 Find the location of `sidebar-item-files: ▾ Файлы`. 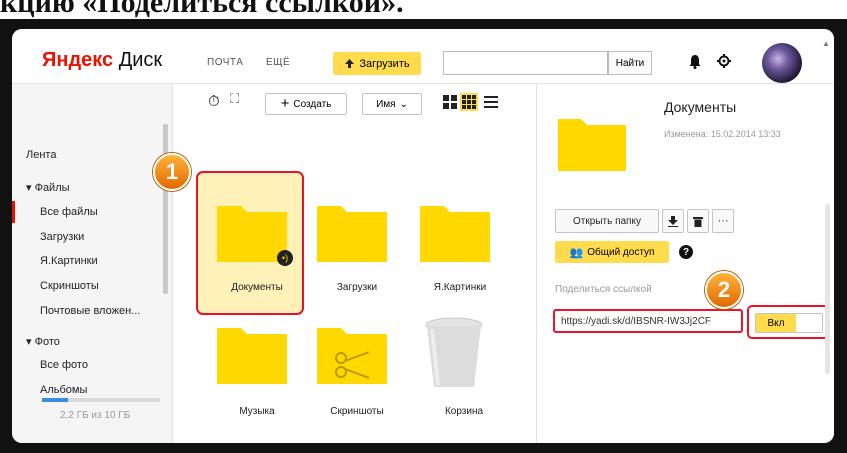

sidebar-item-files: ▾ Файлы is located at coordinates (48, 187).